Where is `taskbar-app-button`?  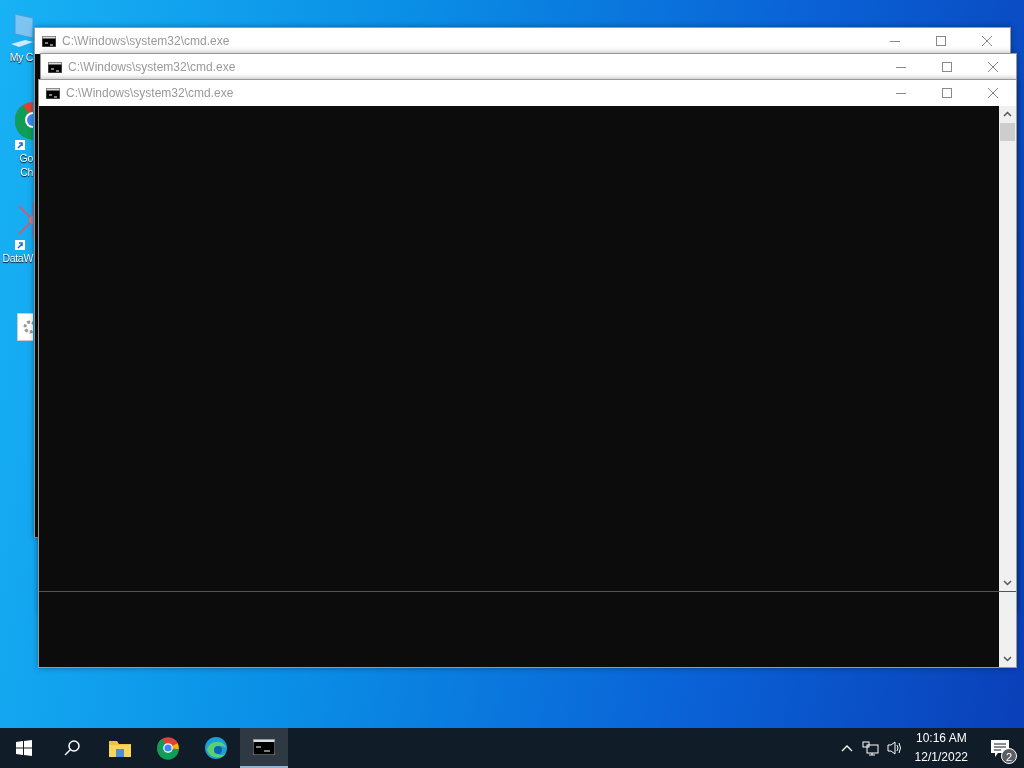
taskbar-app-button is located at coordinates (264, 748).